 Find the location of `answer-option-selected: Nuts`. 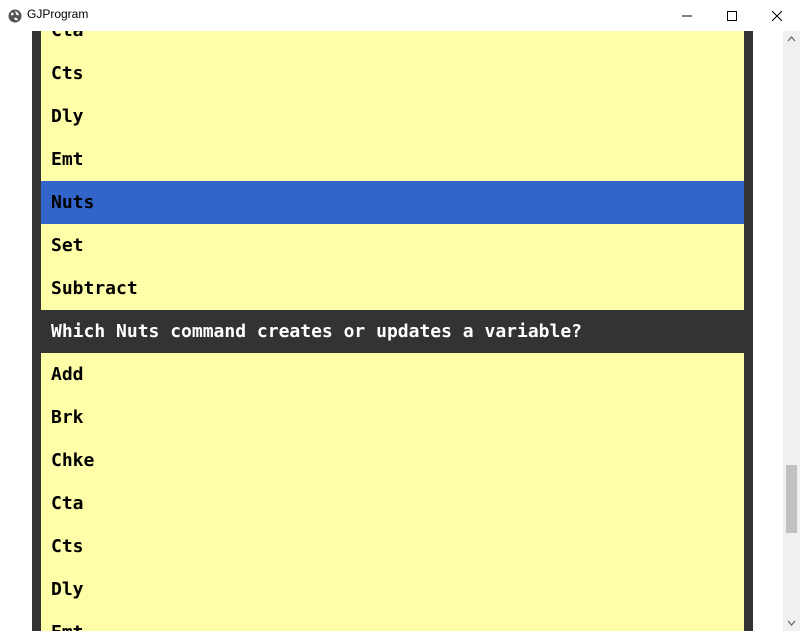

answer-option-selected: Nuts is located at coordinates (392, 202).